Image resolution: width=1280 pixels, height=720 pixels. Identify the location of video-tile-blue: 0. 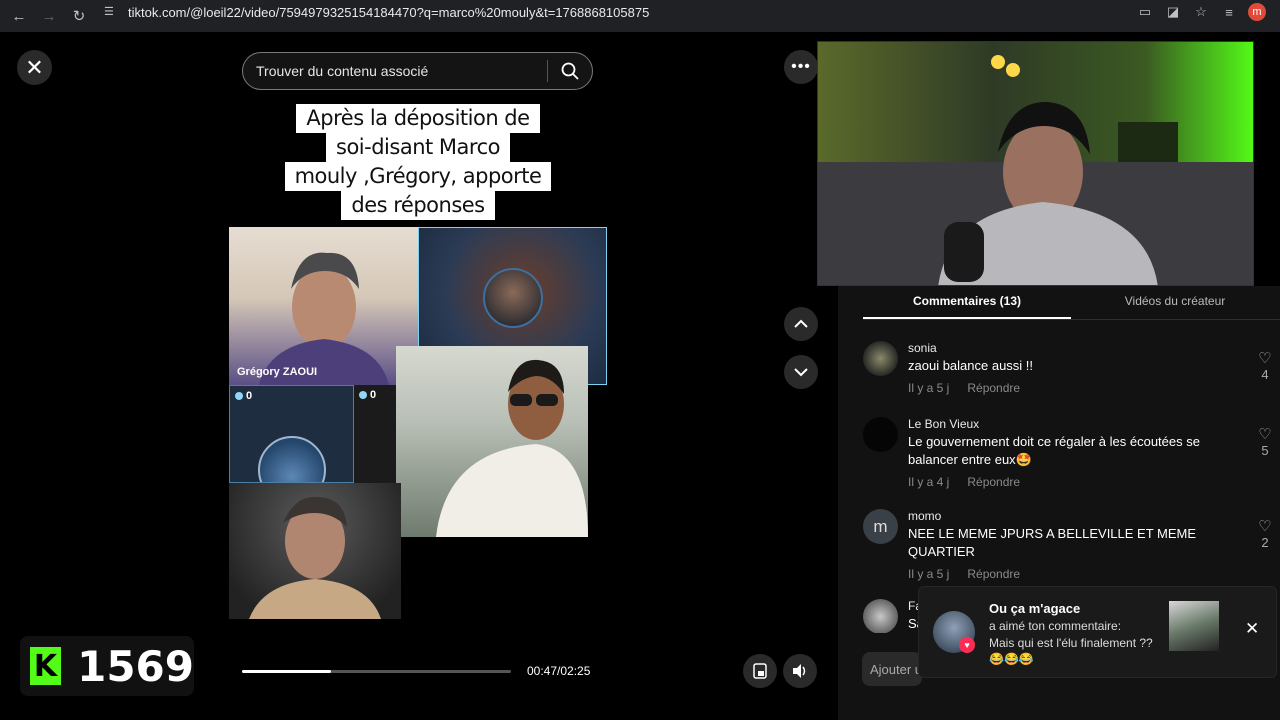
(291, 434).